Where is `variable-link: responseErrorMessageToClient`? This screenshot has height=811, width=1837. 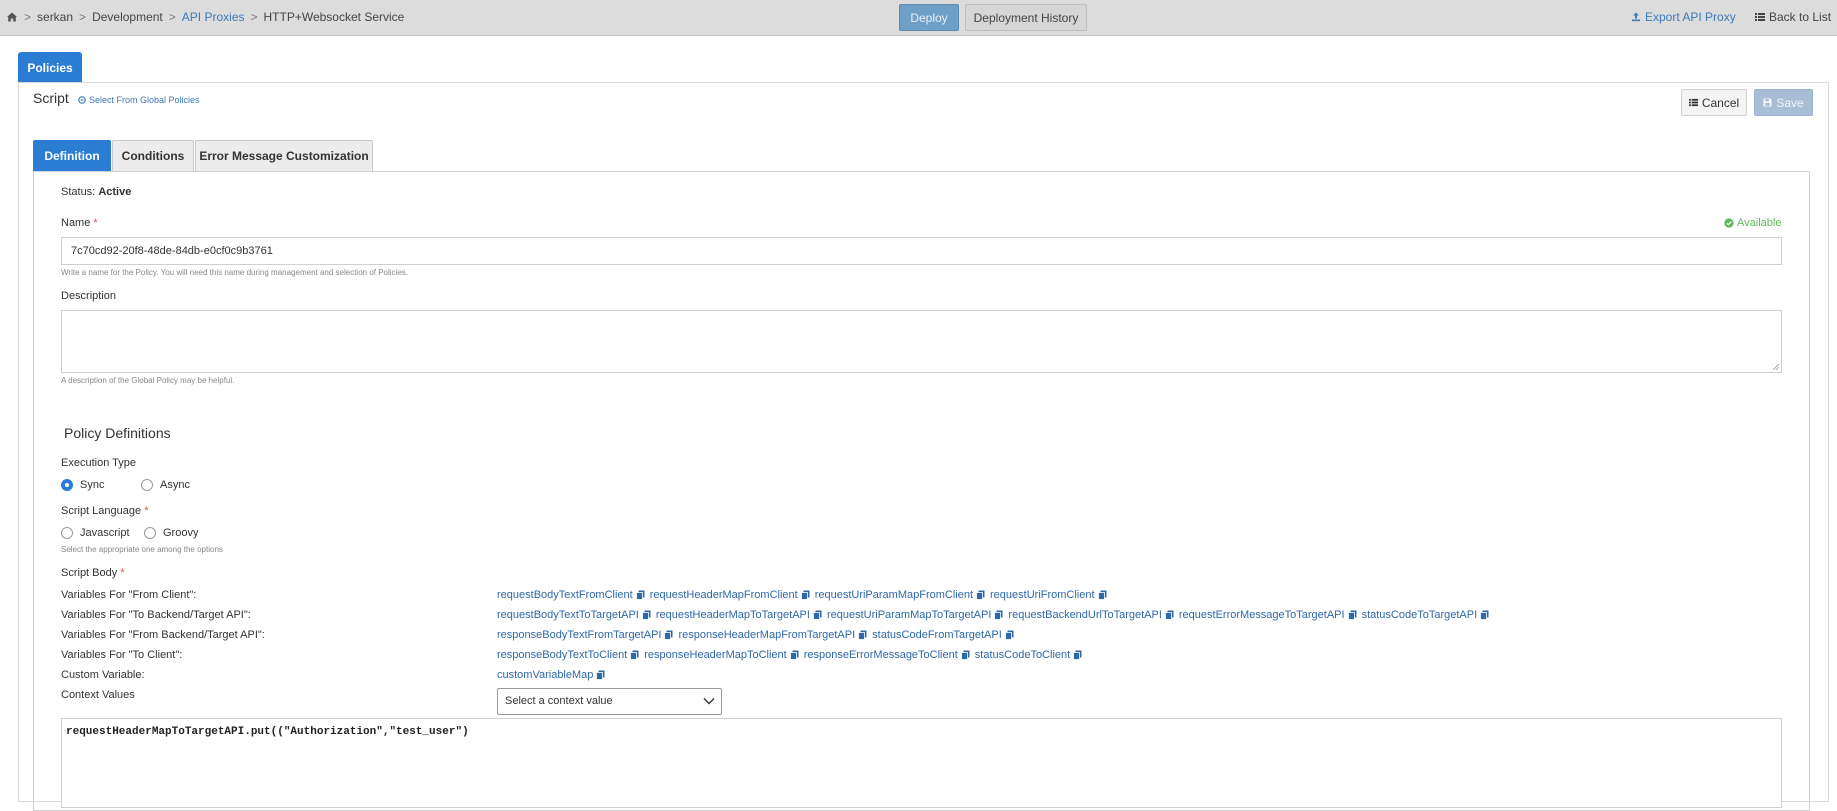
variable-link: responseErrorMessageToClient is located at coordinates (887, 655).